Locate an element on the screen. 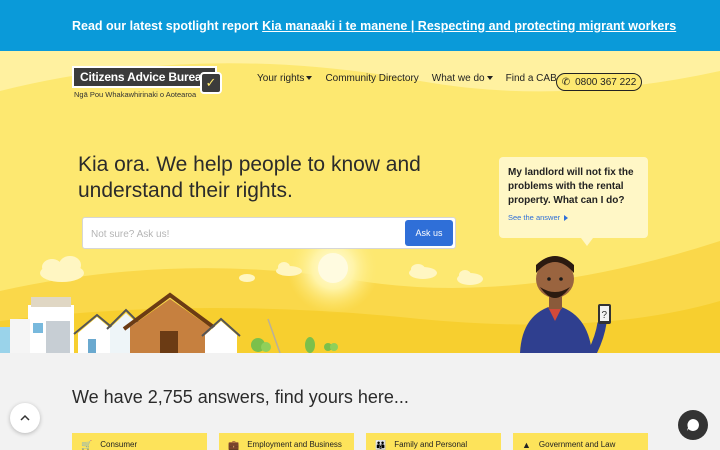 This screenshot has height=450, width=720. family-icon: 👪 is located at coordinates (381, 445).